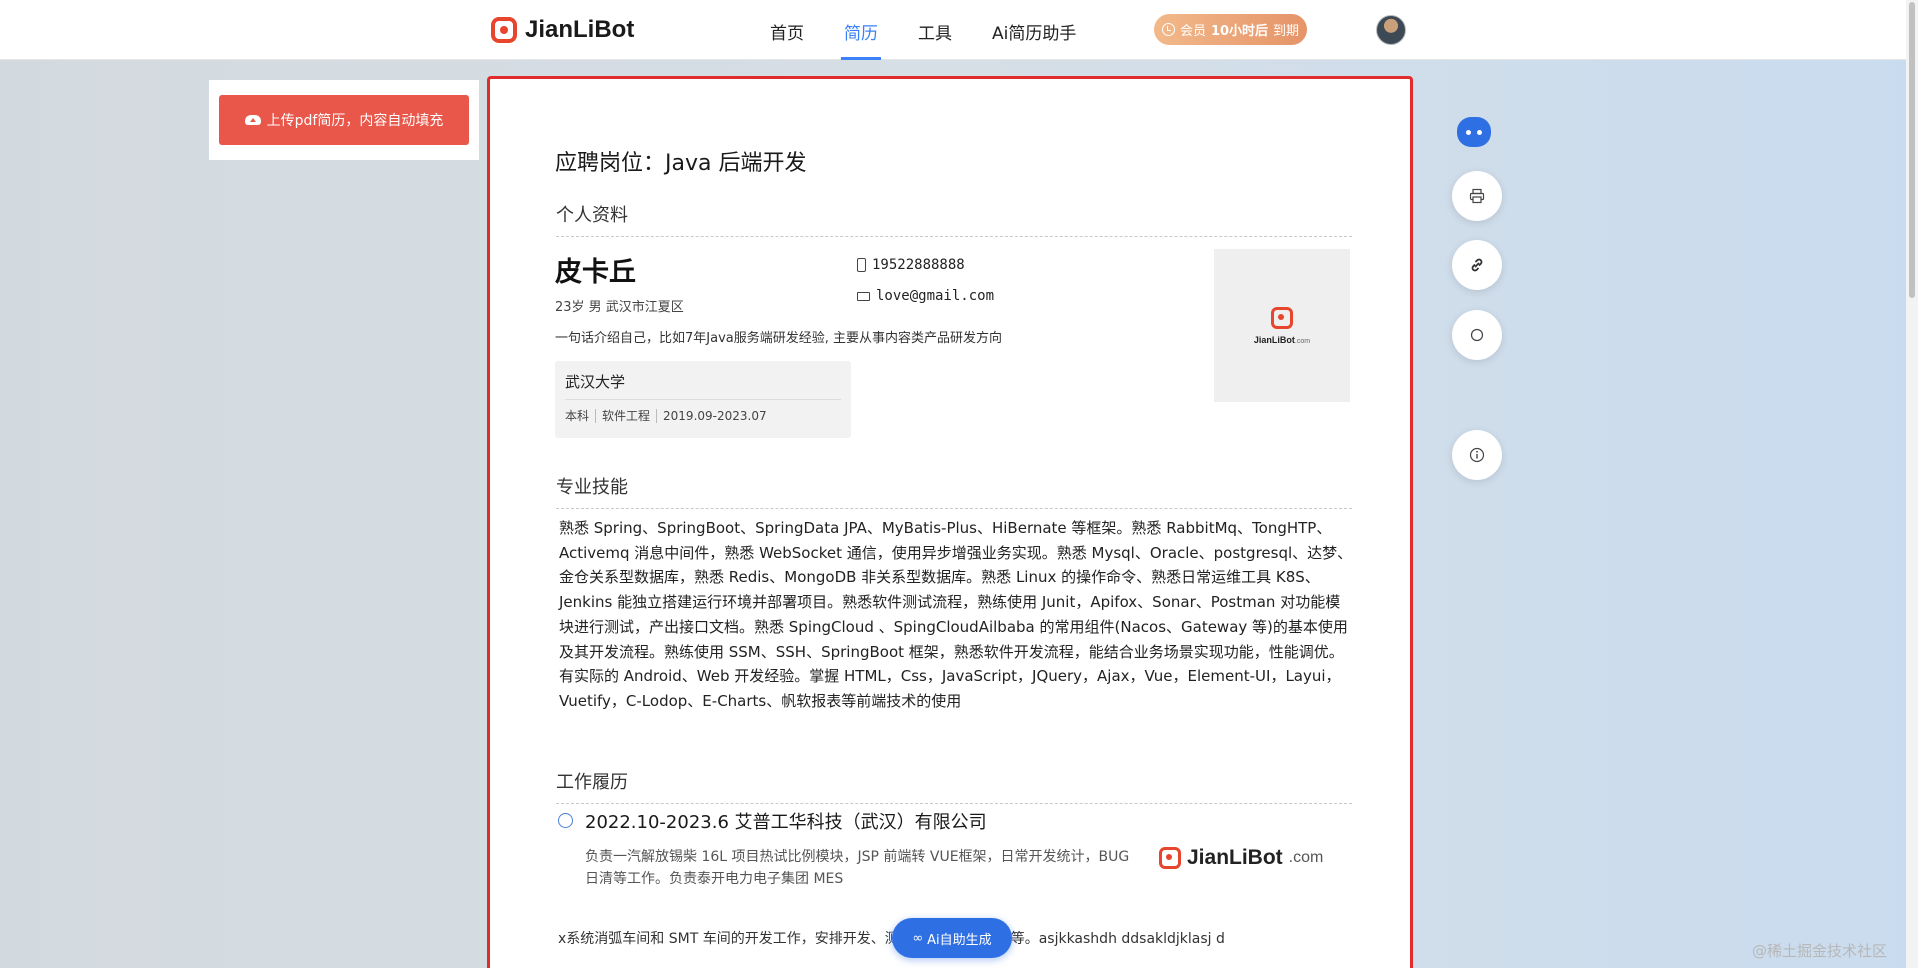 Image resolution: width=1918 pixels, height=968 pixels. Describe the element at coordinates (1282, 317) in the screenshot. I see `photo-logo-icon` at that location.